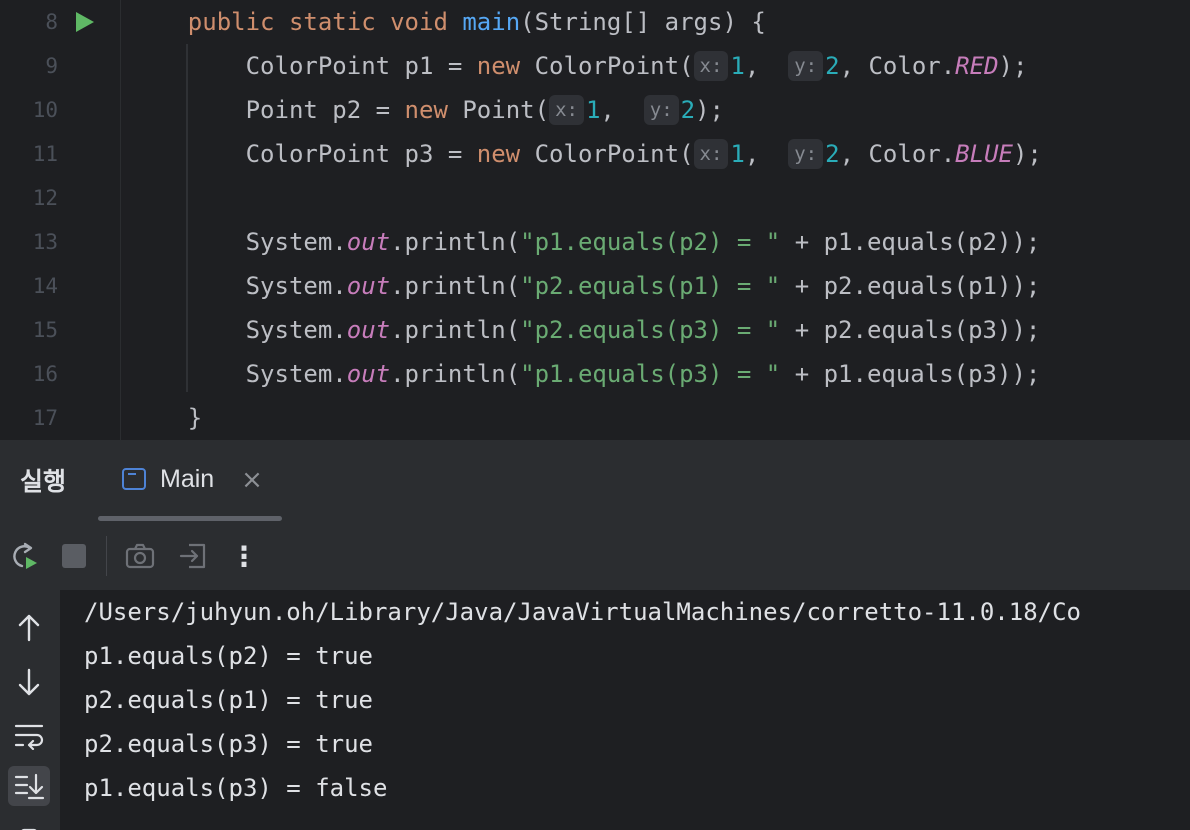 The width and height of the screenshot is (1190, 830). What do you see at coordinates (244, 556) in the screenshot?
I see `more-options-button: ⋮` at bounding box center [244, 556].